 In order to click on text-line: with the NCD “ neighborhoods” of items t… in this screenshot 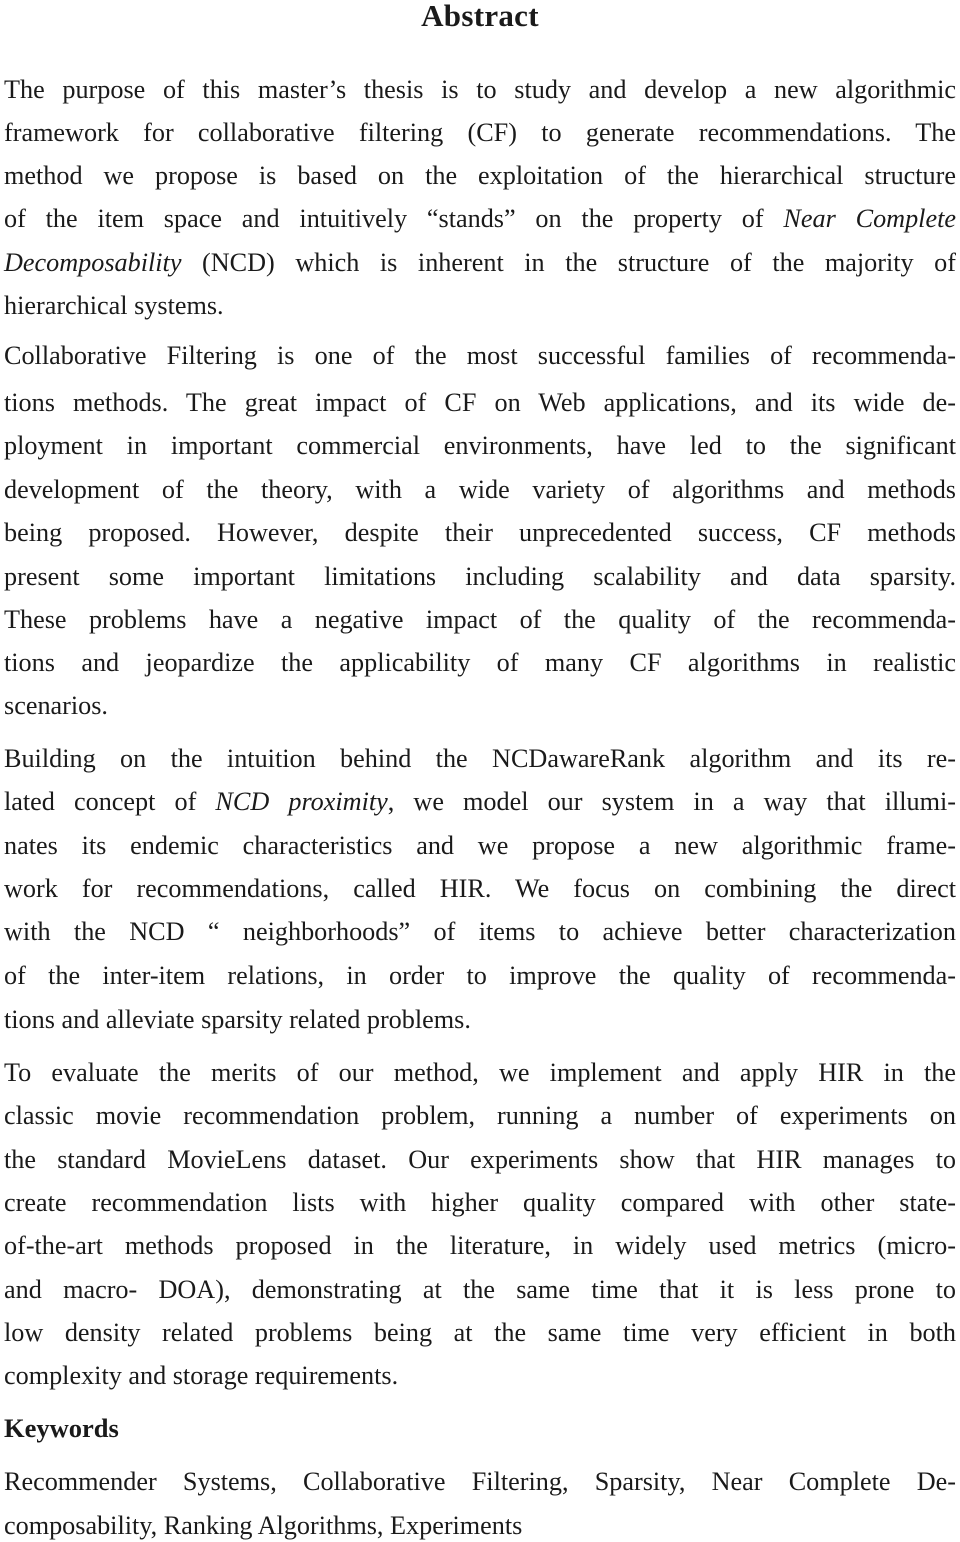, I will do `click(480, 931)`.